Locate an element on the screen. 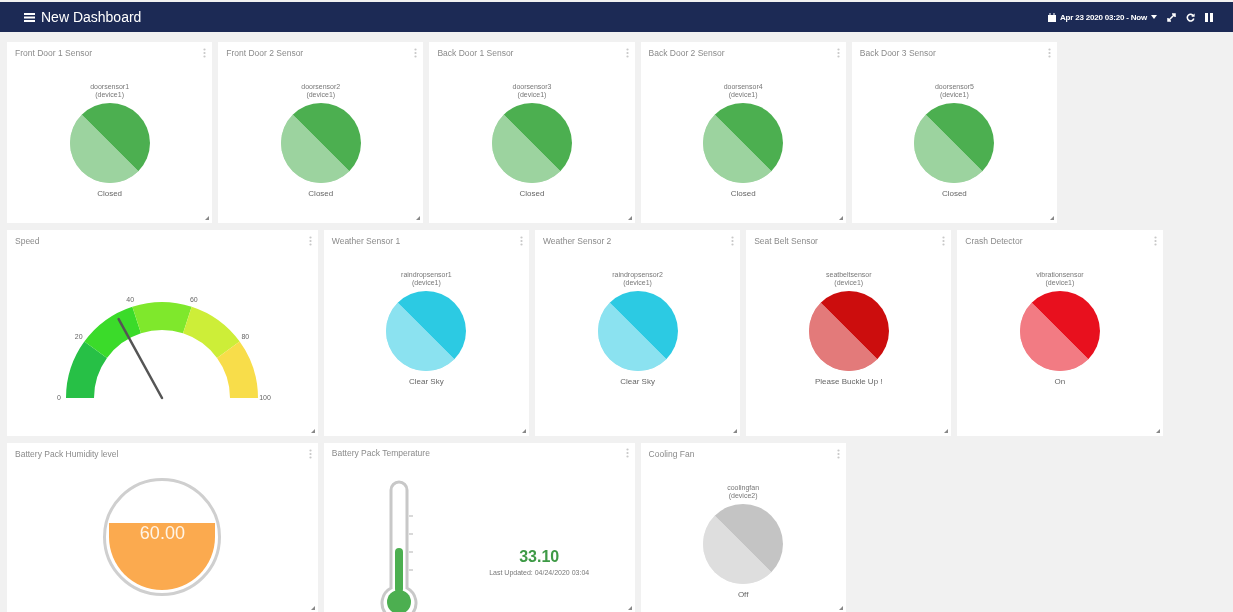 The image size is (1233, 612). widget-title: Front Door 2 Sensor is located at coordinates (265, 53).